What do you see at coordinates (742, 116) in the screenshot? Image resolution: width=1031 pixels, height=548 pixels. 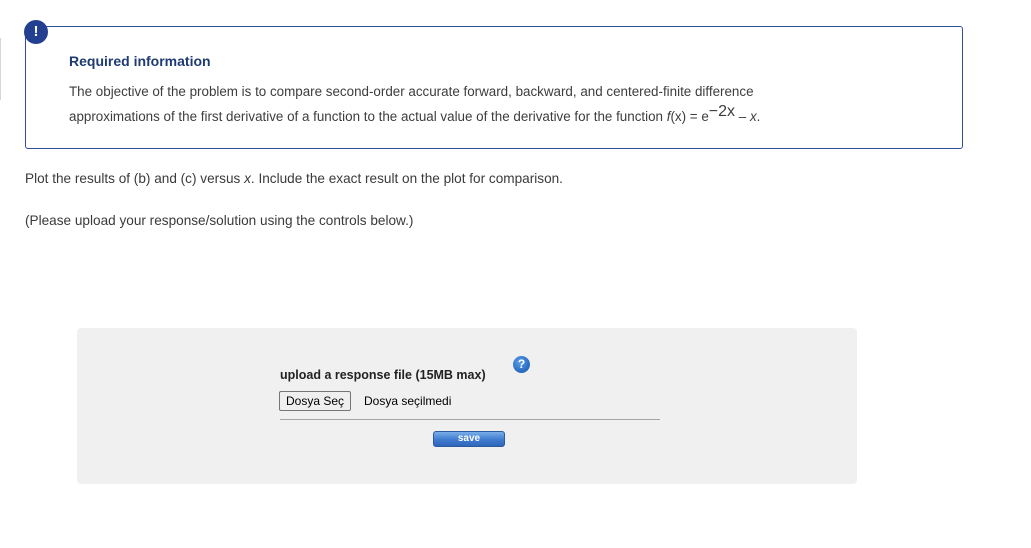 I see `formula-minus: –` at bounding box center [742, 116].